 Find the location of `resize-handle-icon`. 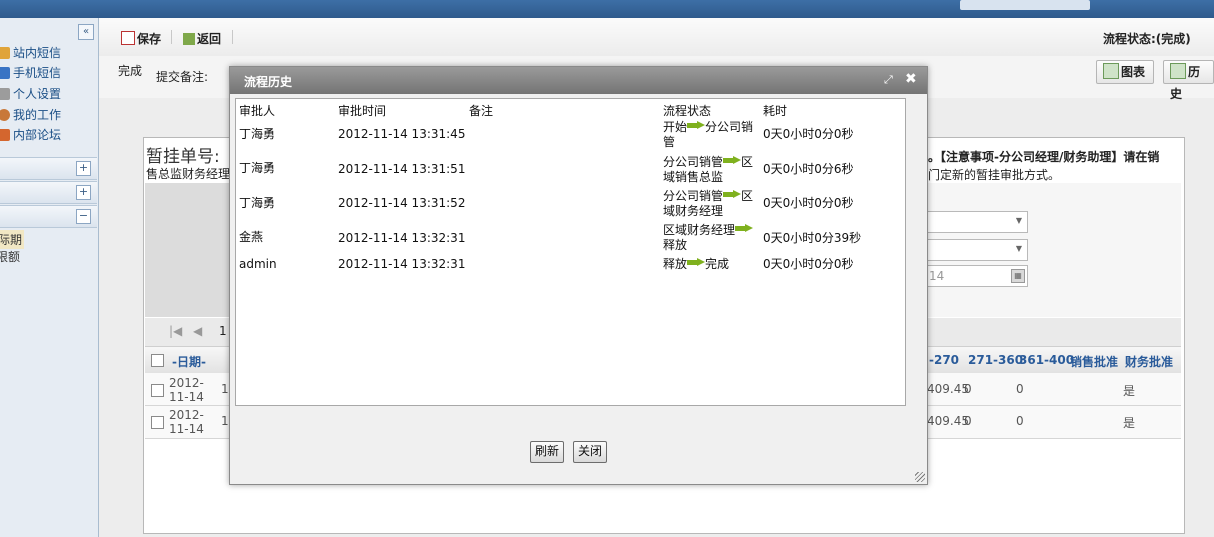

resize-handle-icon is located at coordinates (920, 477).